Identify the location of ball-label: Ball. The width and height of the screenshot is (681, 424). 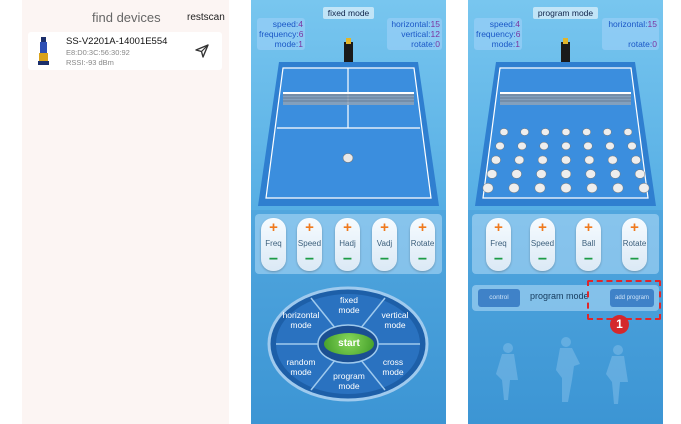
(588, 243).